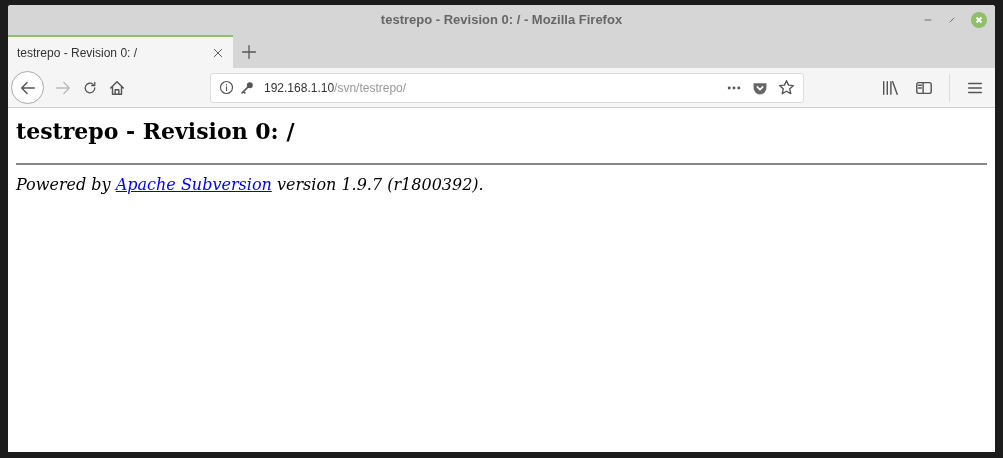 This screenshot has width=1003, height=458. I want to click on close-icon, so click(218, 52).